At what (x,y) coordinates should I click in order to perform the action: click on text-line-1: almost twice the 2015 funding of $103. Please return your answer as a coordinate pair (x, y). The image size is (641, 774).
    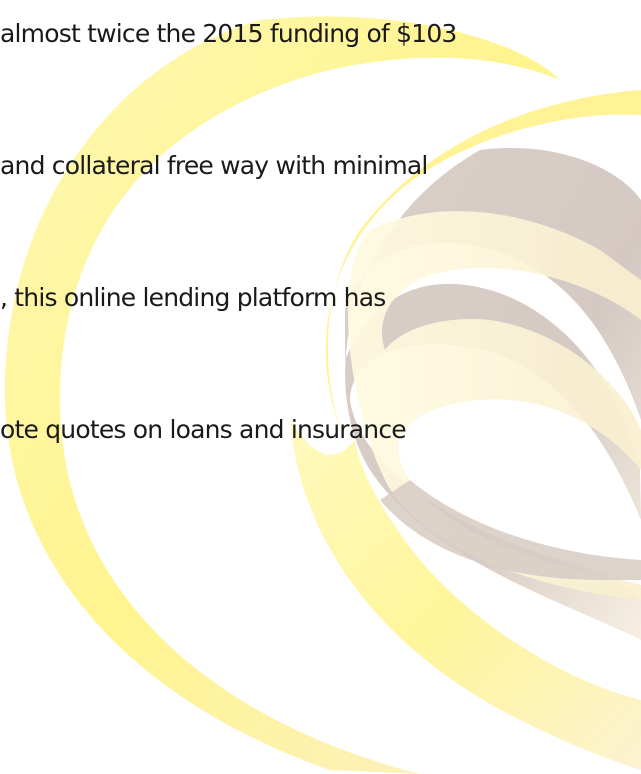
    Looking at the image, I should click on (228, 33).